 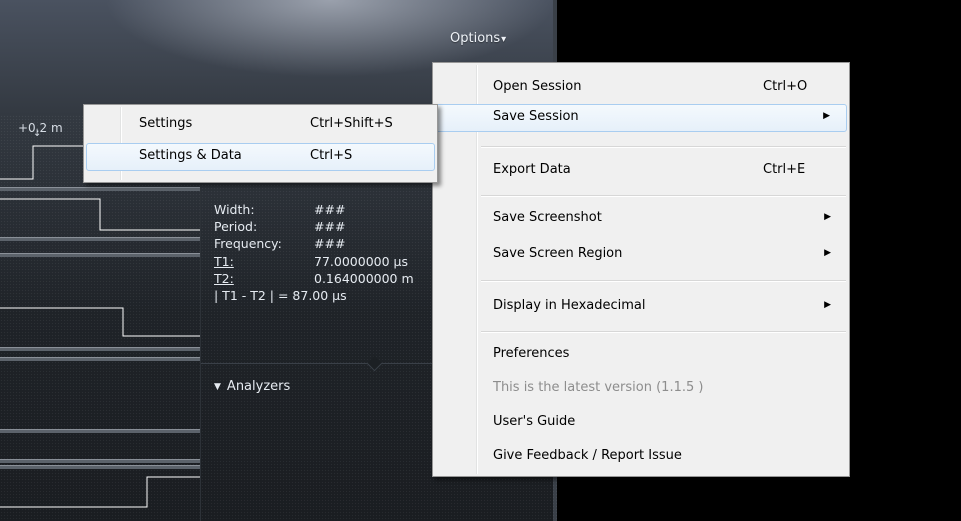 I want to click on menu-item-display-in-hexadecimal: Display in Hexadecimal ▶, so click(x=641, y=307).